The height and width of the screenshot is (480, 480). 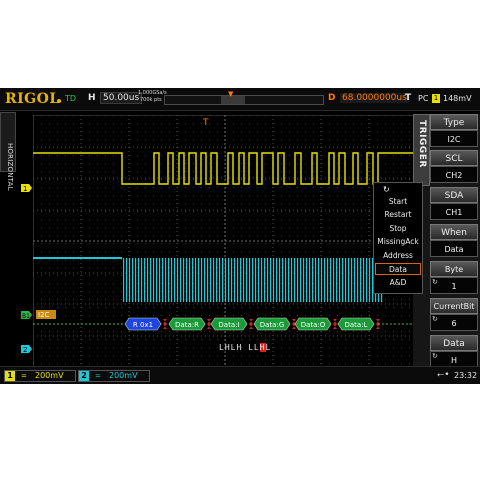 What do you see at coordinates (84, 376) in the screenshot?
I see `ch2-number: 2` at bounding box center [84, 376].